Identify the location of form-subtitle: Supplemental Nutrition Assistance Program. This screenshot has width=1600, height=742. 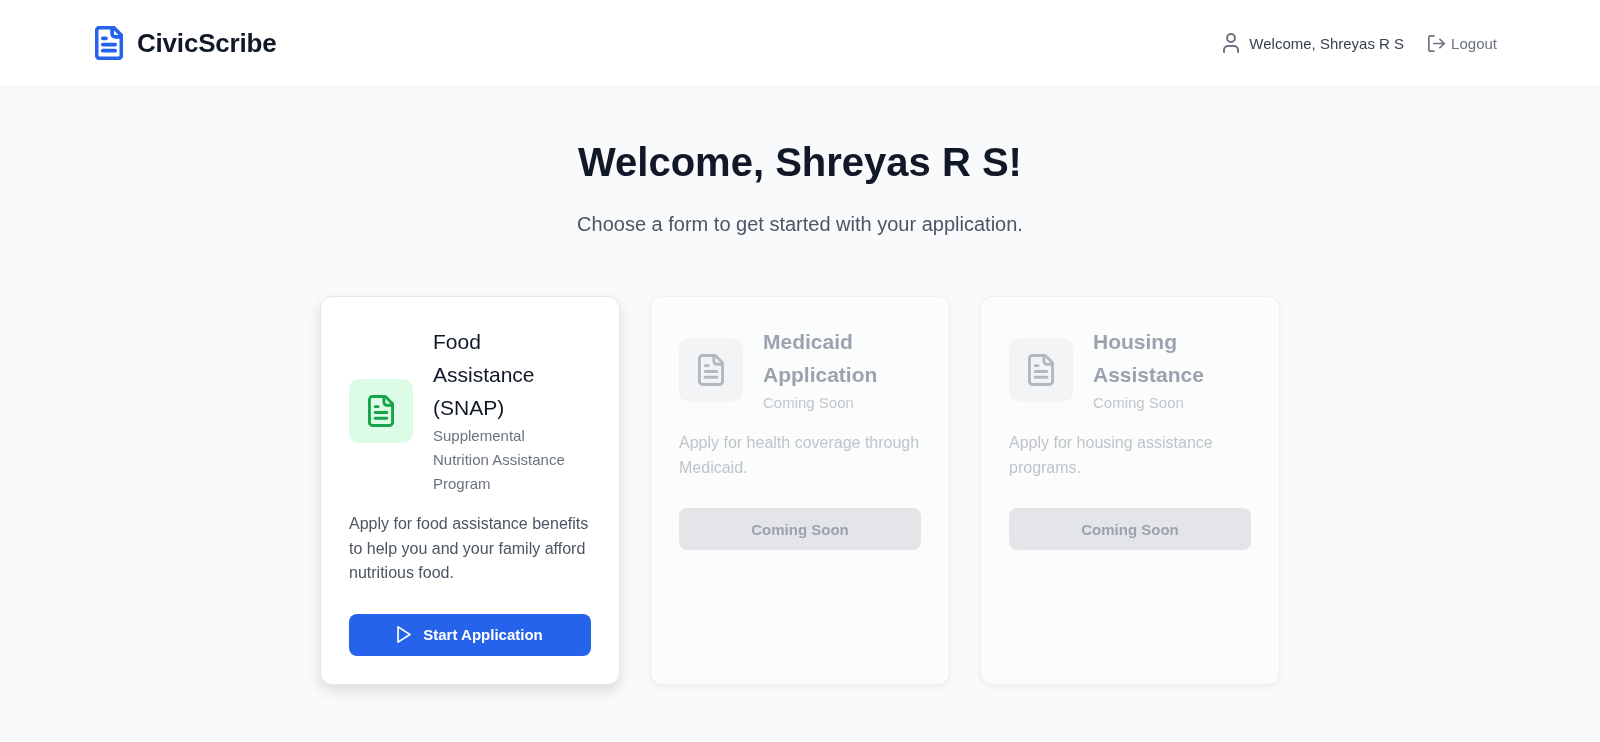
(499, 460).